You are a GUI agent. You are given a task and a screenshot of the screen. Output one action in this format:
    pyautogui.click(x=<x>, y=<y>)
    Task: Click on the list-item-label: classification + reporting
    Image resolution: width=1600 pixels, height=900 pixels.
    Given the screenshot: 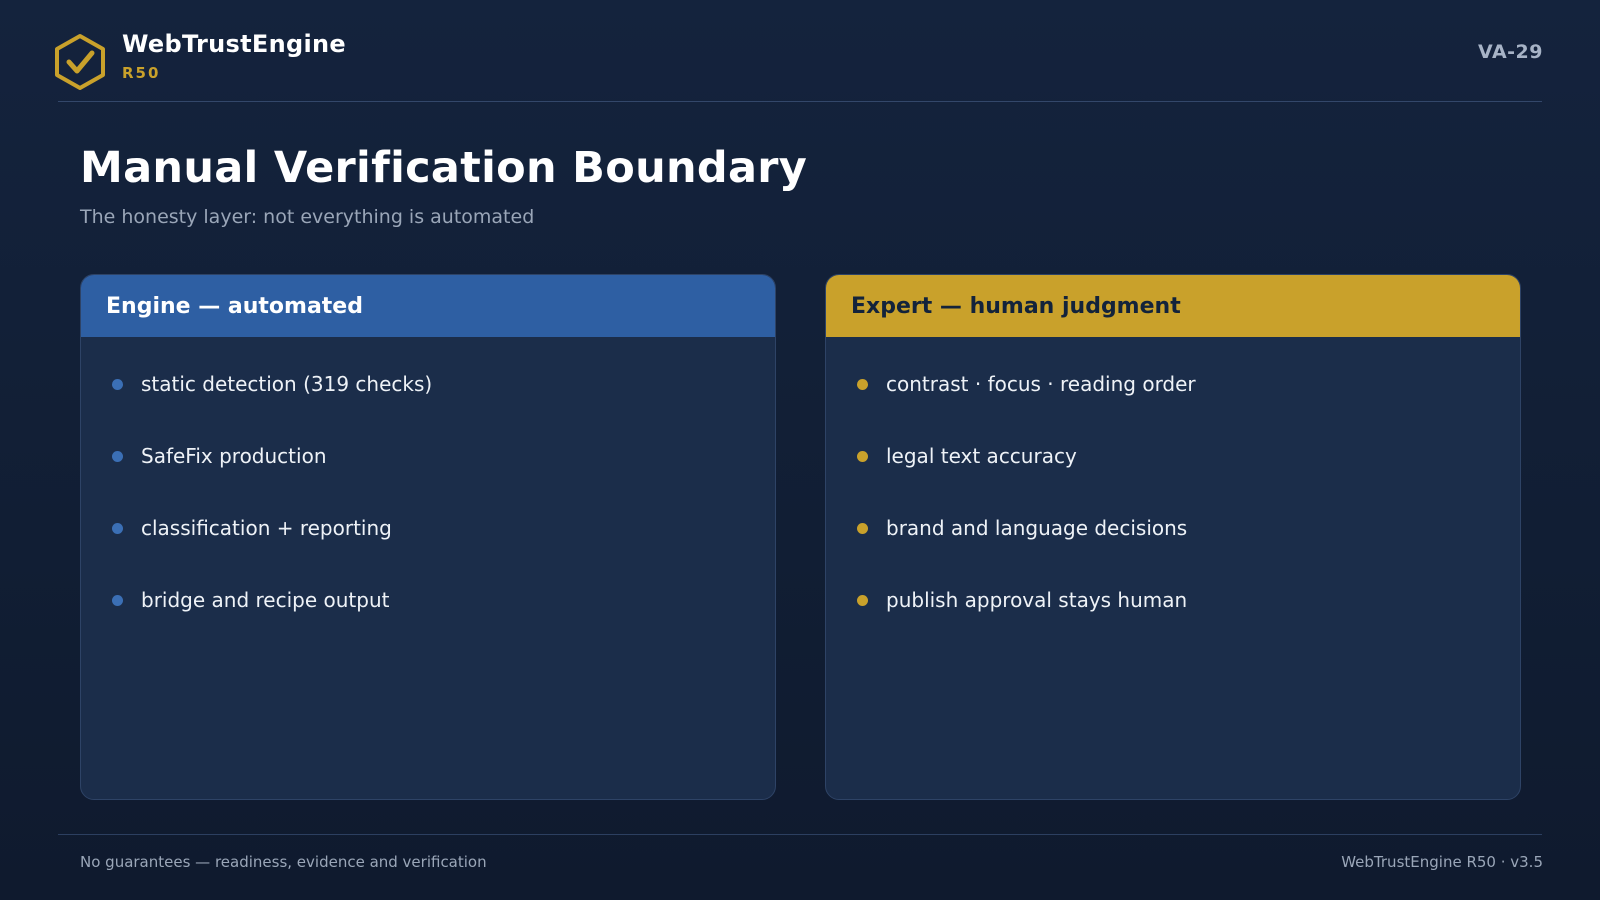 What is the action you would take?
    pyautogui.click(x=266, y=528)
    